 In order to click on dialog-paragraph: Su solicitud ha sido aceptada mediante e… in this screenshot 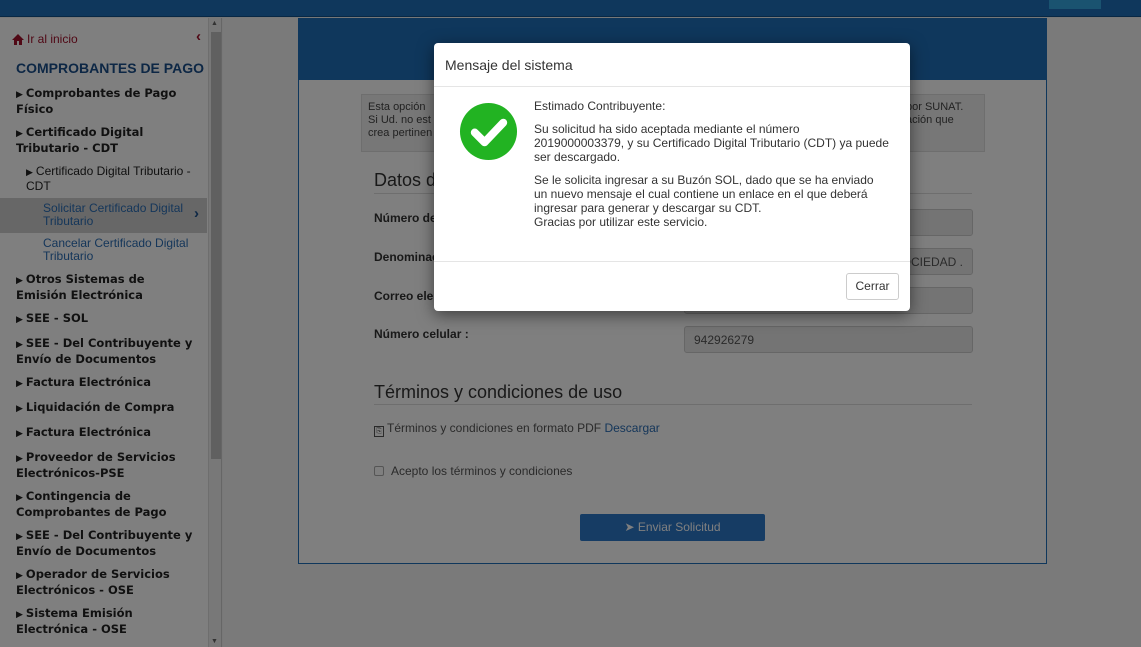, I will do `click(711, 143)`.